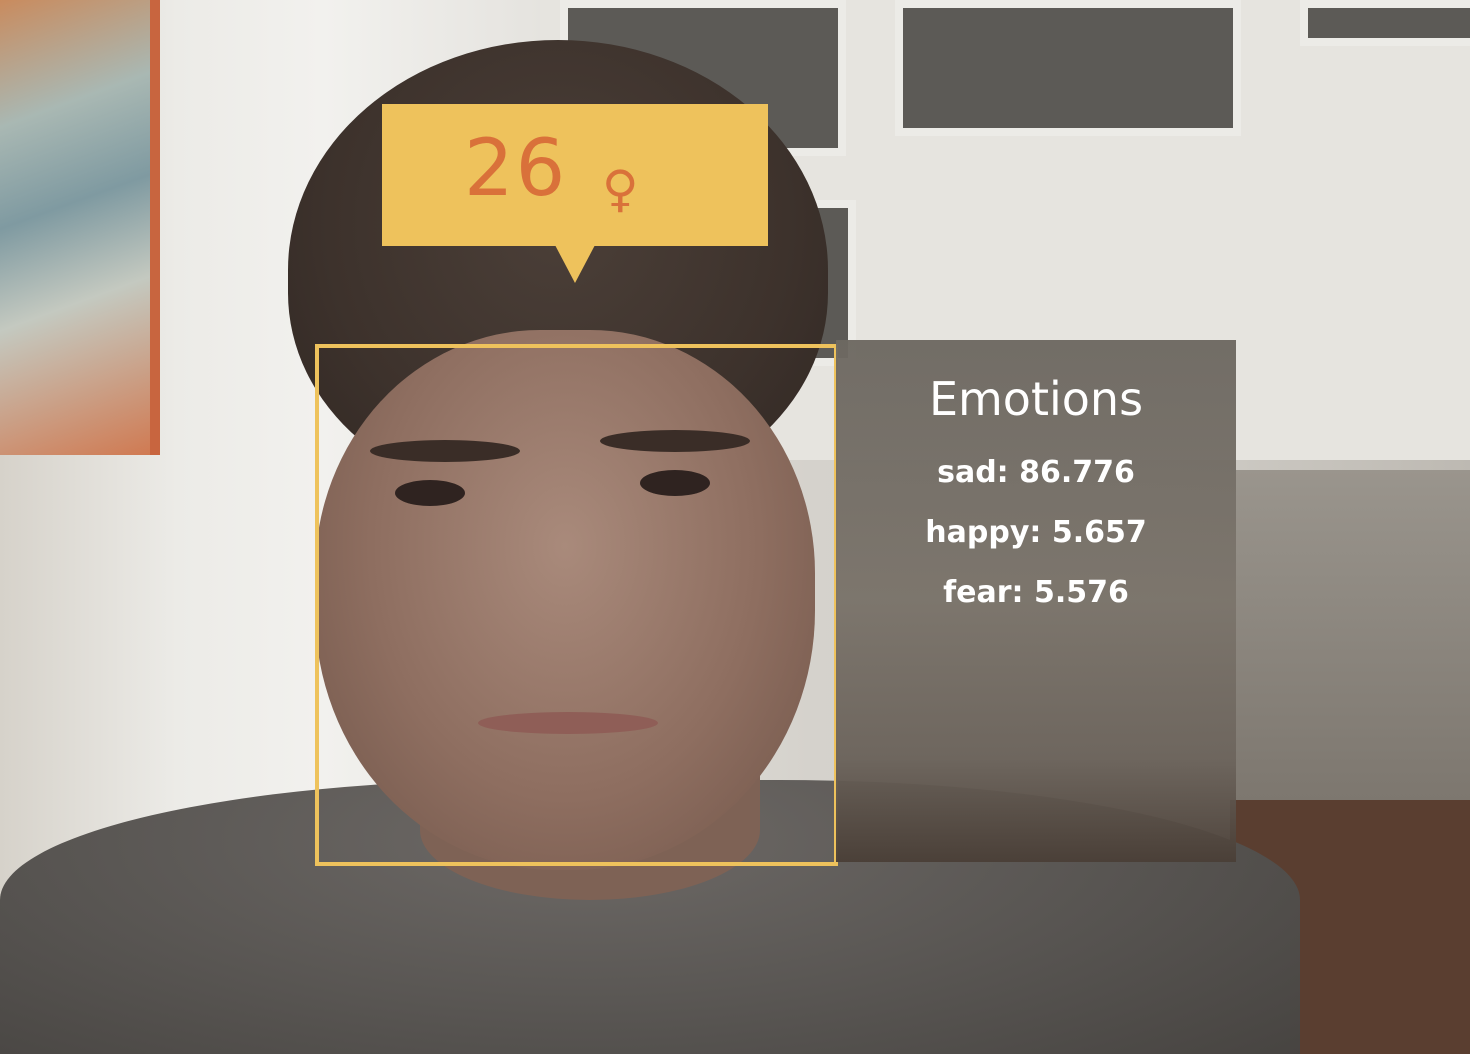  Describe the element at coordinates (1353, 635) in the screenshot. I see `background-picture-frame` at that location.